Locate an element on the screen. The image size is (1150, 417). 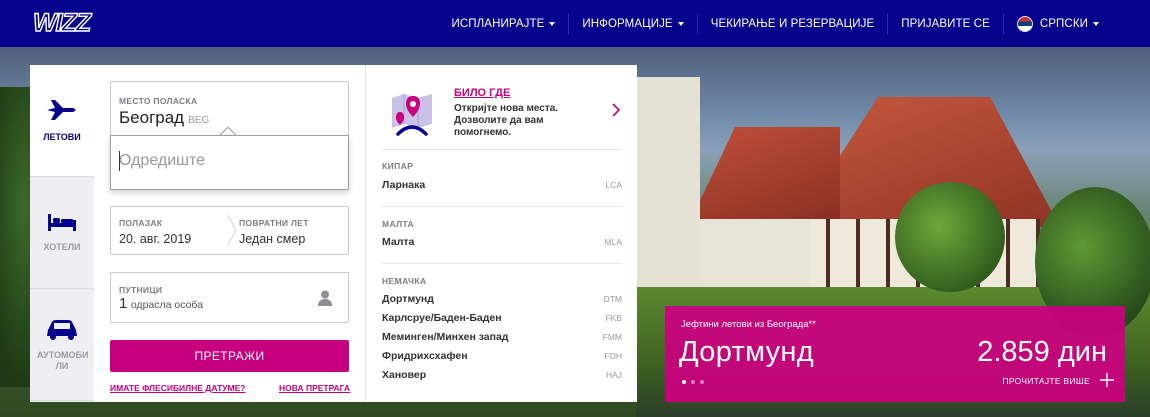
list-item: Меминген/Минхен запад FMM is located at coordinates (502, 337).